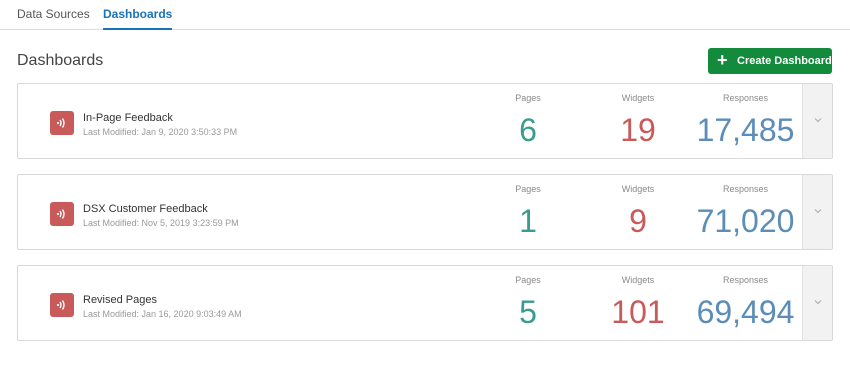 The image size is (850, 372). I want to click on dashboard-name: DSX Customer Feedback, so click(145, 209).